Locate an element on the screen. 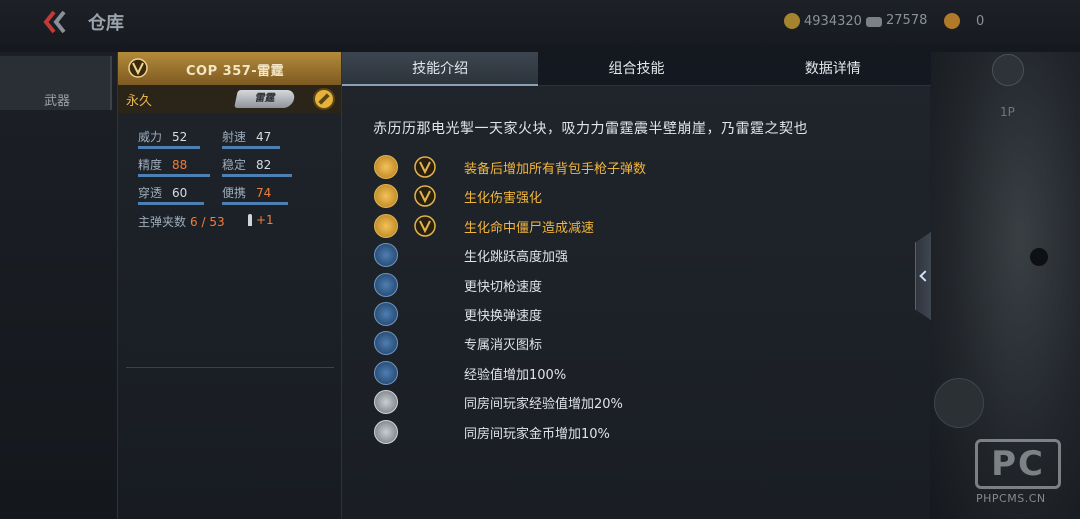 This screenshot has width=1080, height=519. collapse-panel-button is located at coordinates (923, 276).